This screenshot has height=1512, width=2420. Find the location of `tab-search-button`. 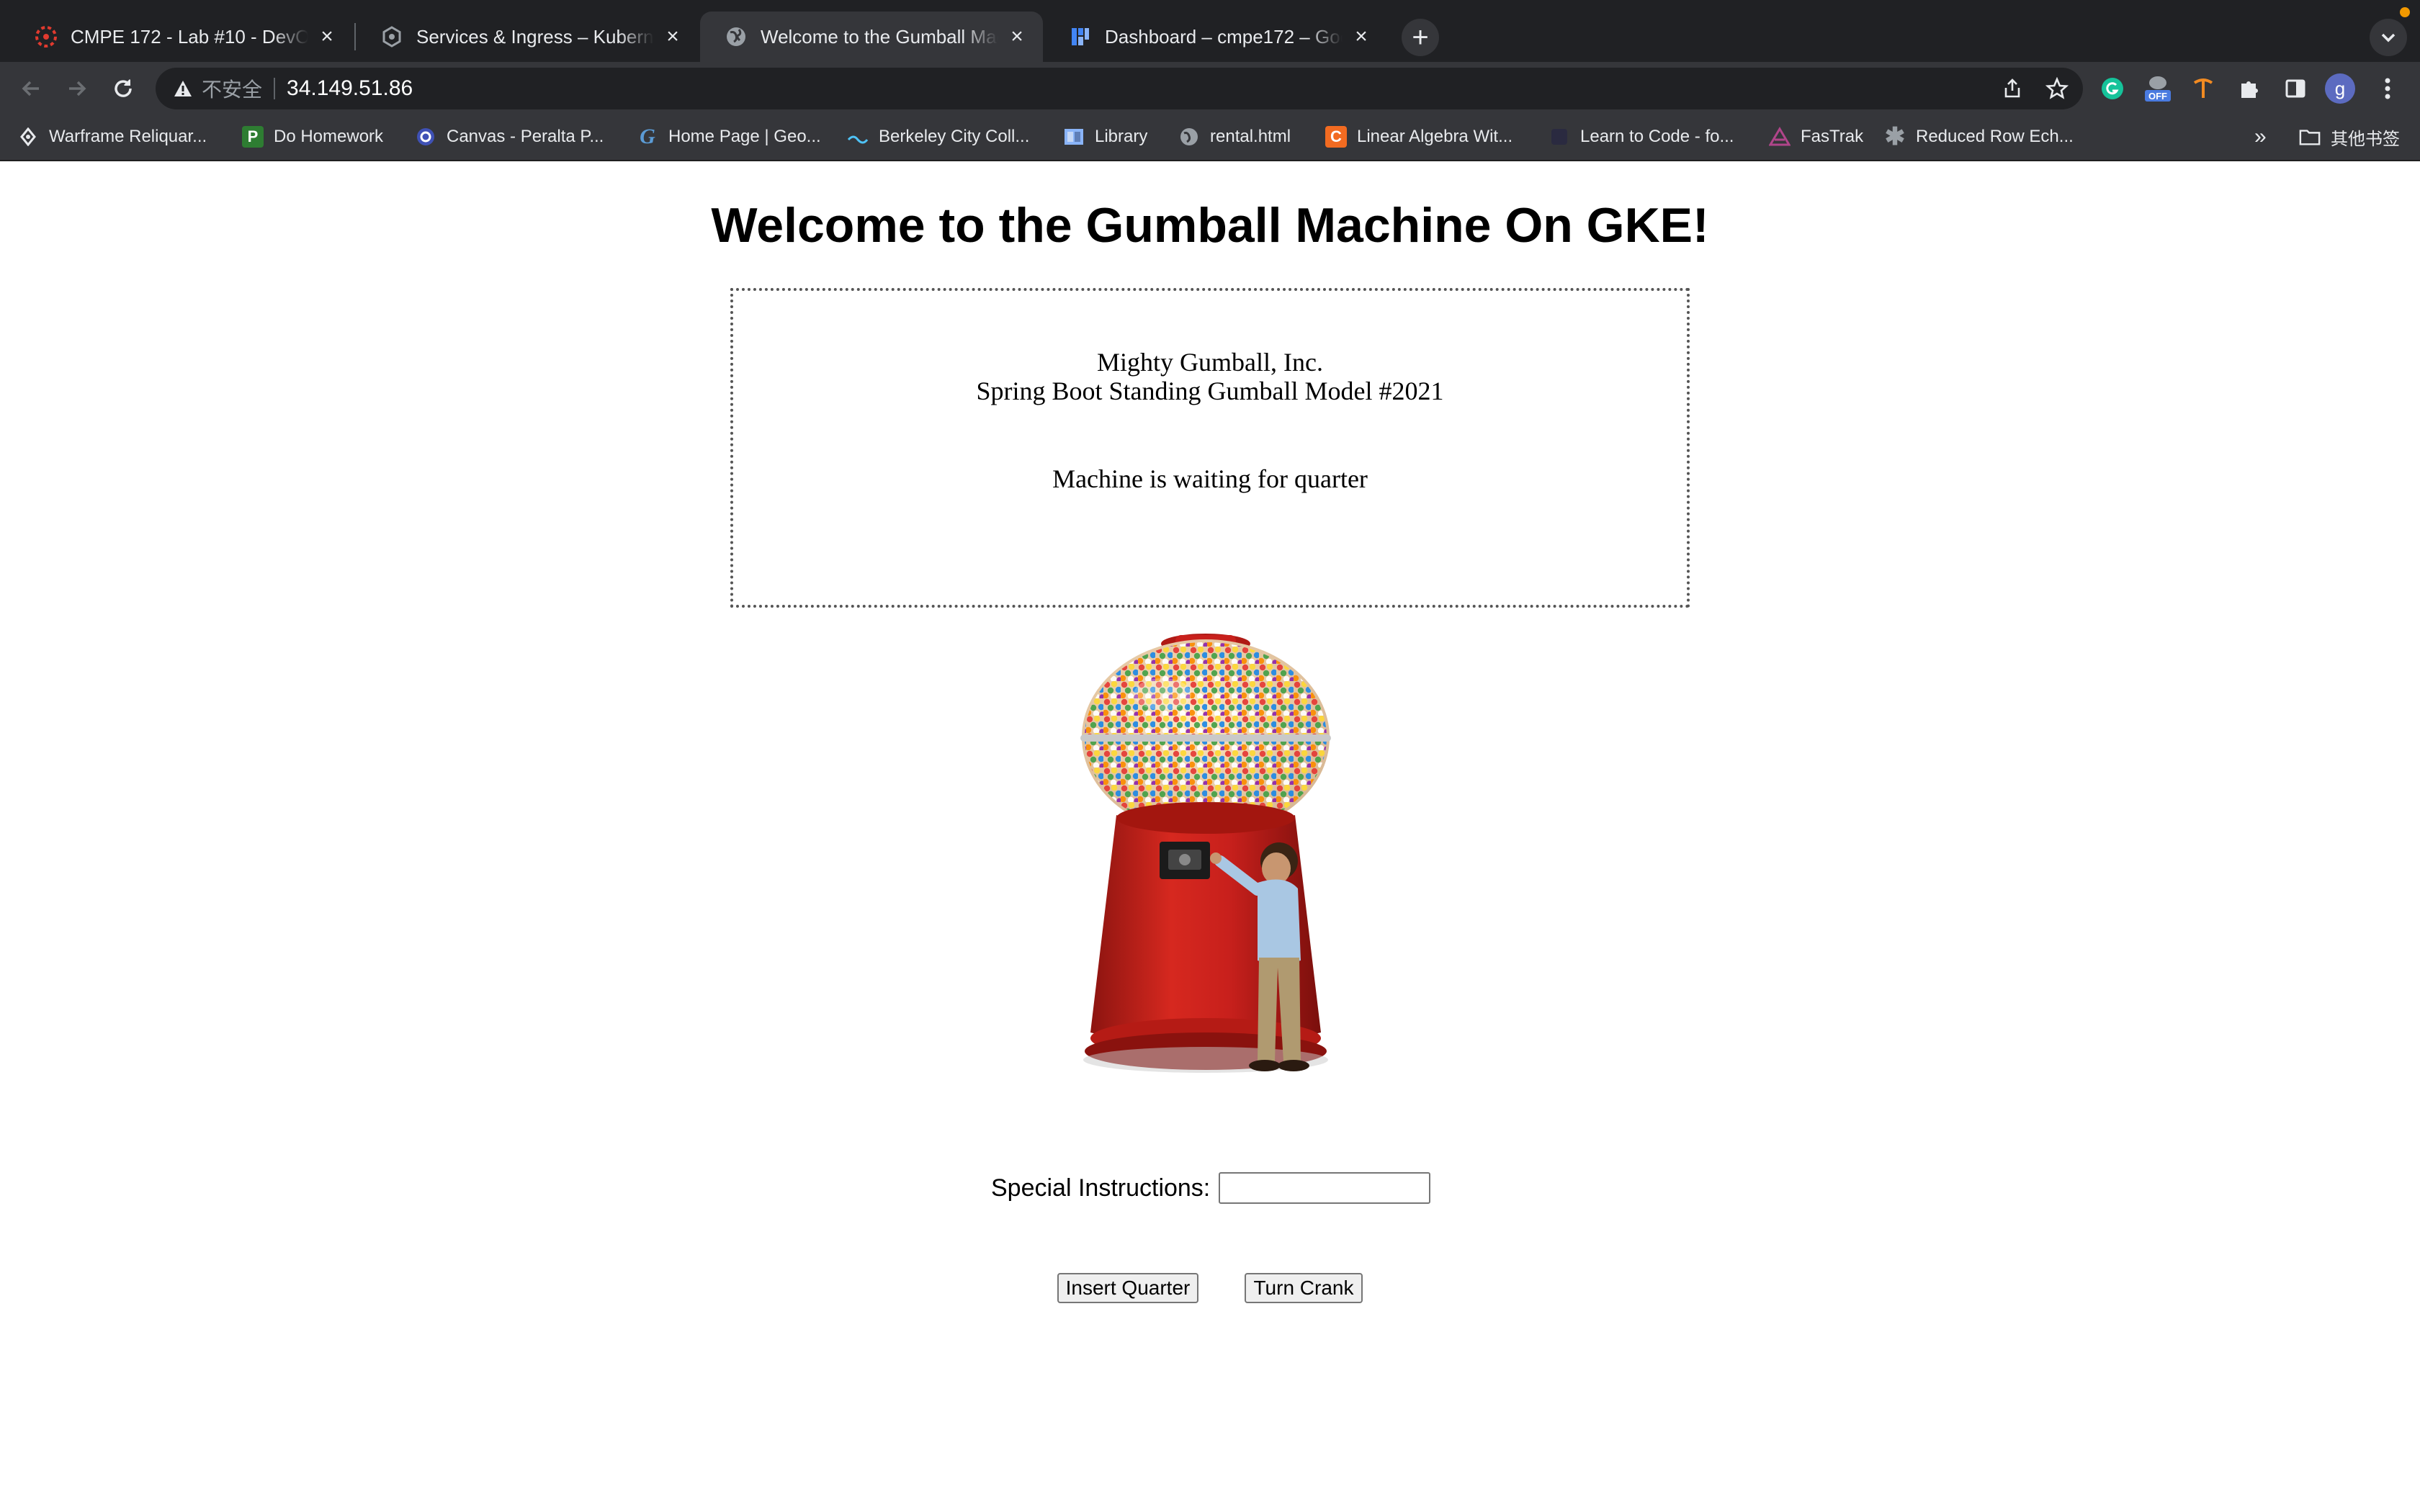

tab-search-button is located at coordinates (2388, 37).